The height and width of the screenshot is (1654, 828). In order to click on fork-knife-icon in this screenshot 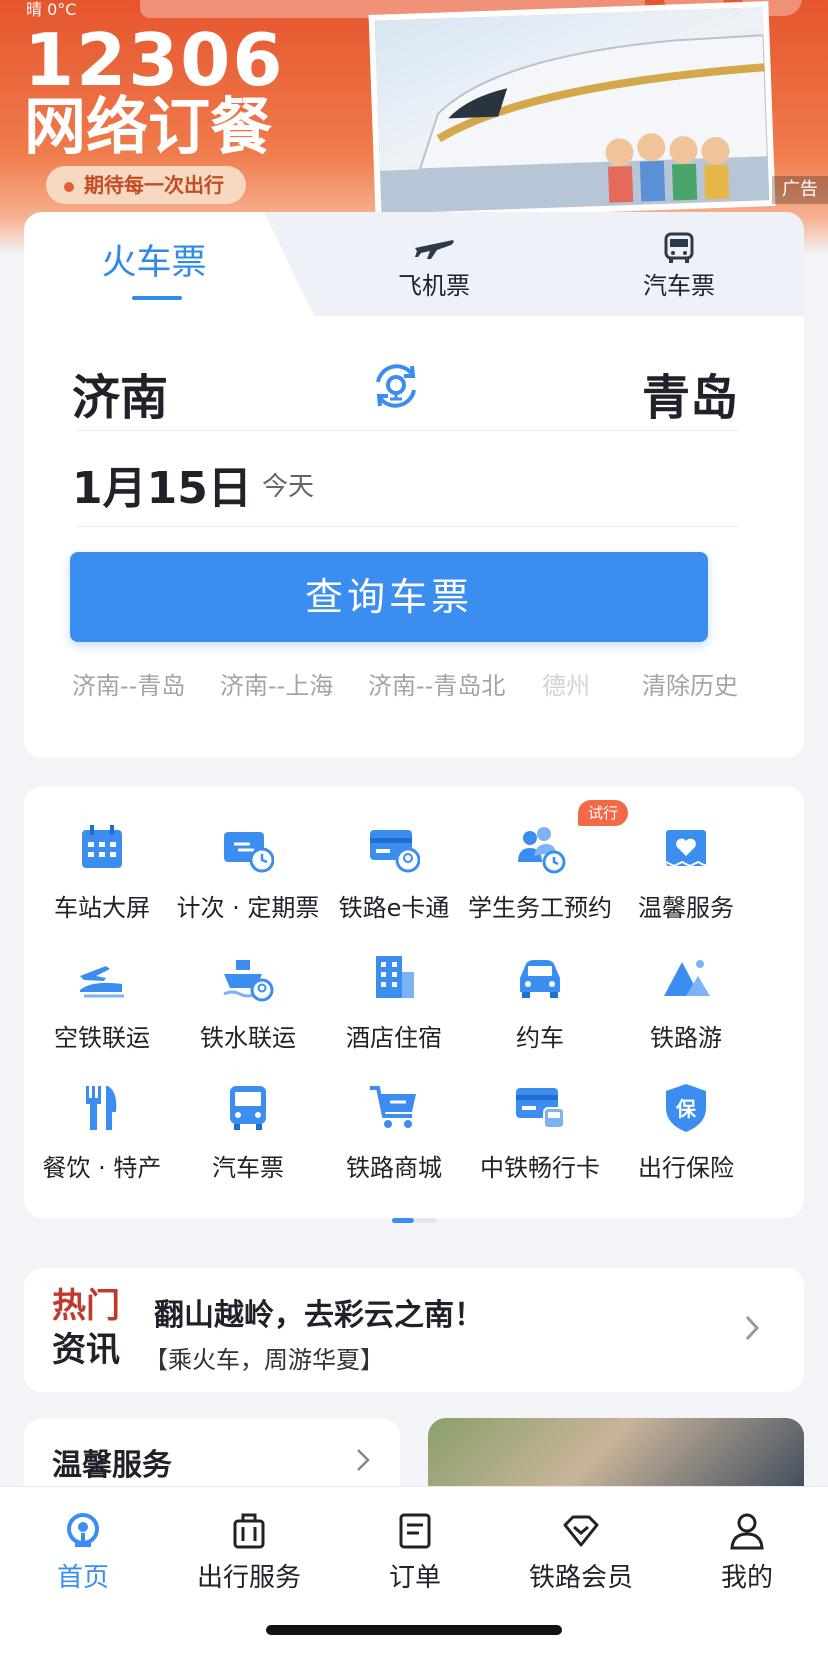, I will do `click(101, 1108)`.